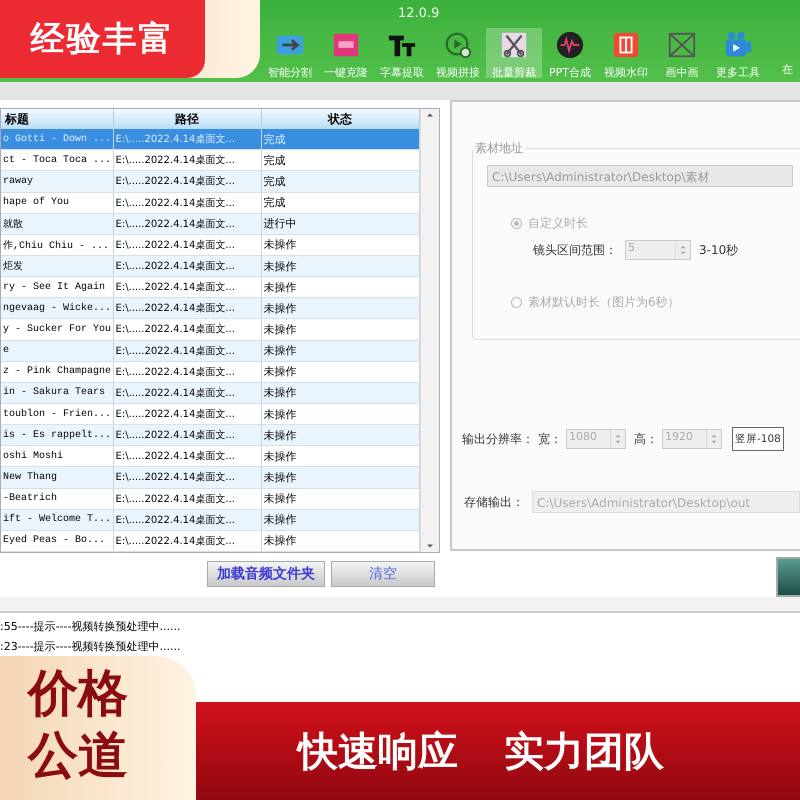 The width and height of the screenshot is (800, 800). Describe the element at coordinates (210, 519) in the screenshot. I see `table-row: ift - Welcome T... E:\.....2022.4.14桌面文... 未操作` at that location.